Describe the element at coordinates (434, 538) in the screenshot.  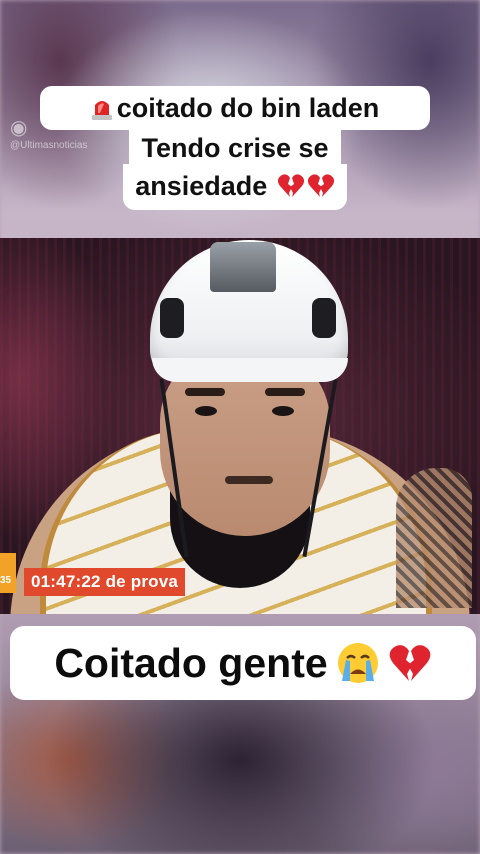
I see `arm-tattoo` at that location.